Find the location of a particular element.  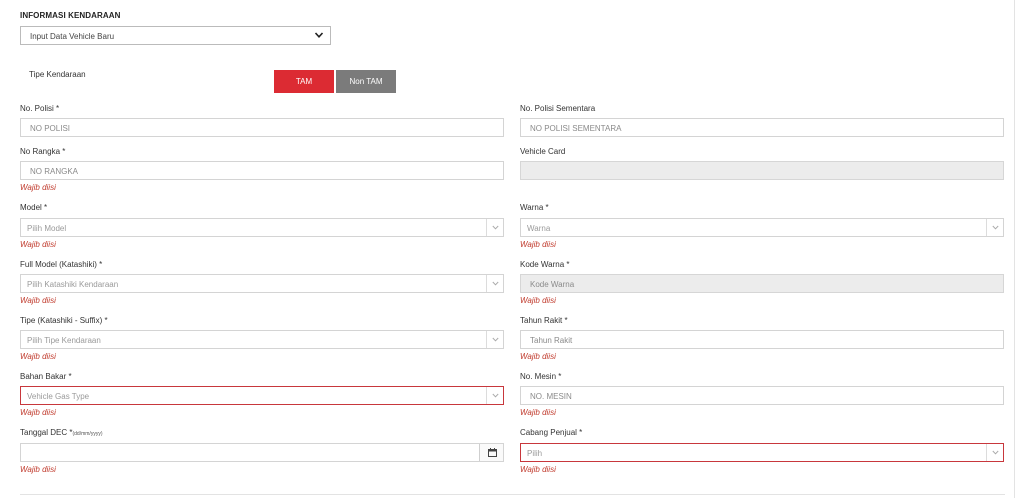

bahan-bakar-select: Vehicle Gas Type is located at coordinates (262, 395).